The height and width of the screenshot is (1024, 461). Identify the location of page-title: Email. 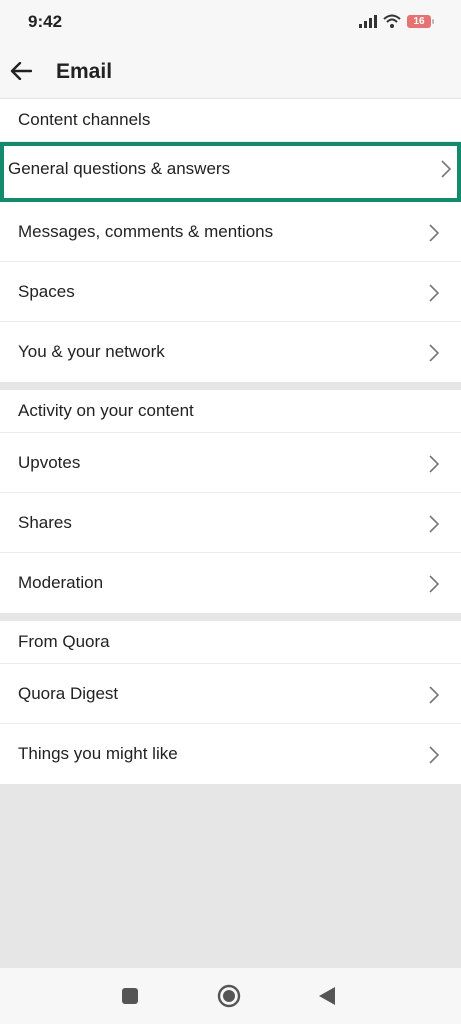
(84, 71).